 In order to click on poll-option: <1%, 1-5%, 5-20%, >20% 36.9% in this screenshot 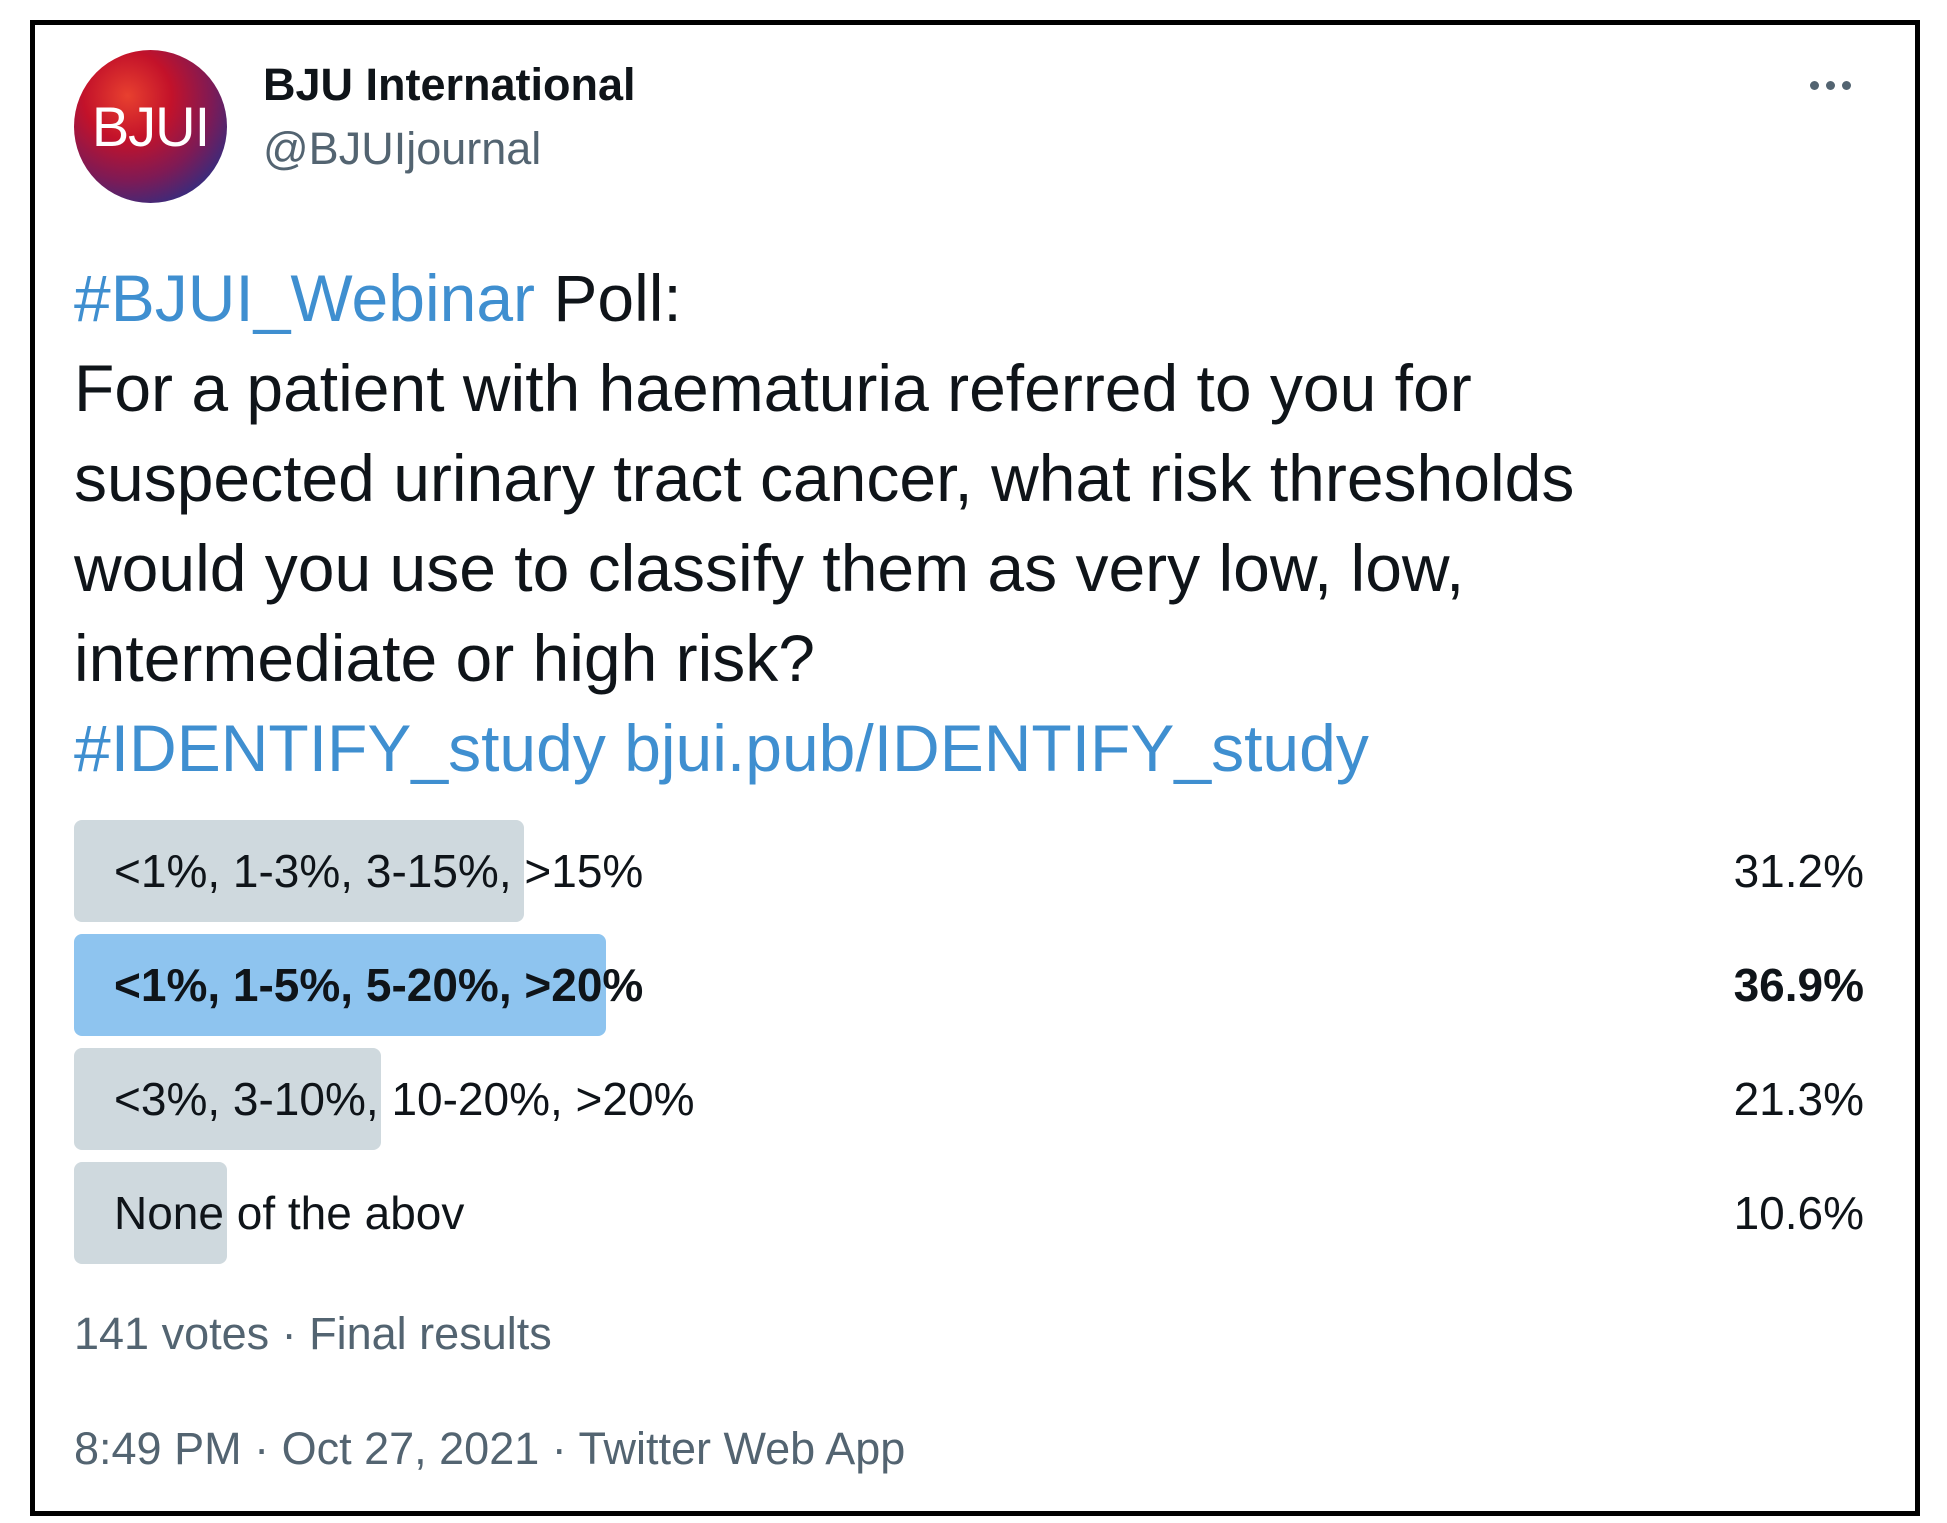, I will do `click(969, 985)`.